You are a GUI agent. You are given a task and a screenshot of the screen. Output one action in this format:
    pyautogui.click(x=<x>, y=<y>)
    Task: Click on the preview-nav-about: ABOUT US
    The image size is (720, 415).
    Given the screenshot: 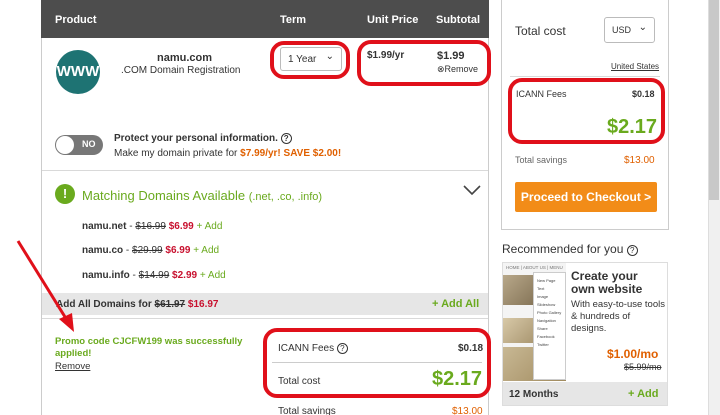 What is the action you would take?
    pyautogui.click(x=534, y=267)
    